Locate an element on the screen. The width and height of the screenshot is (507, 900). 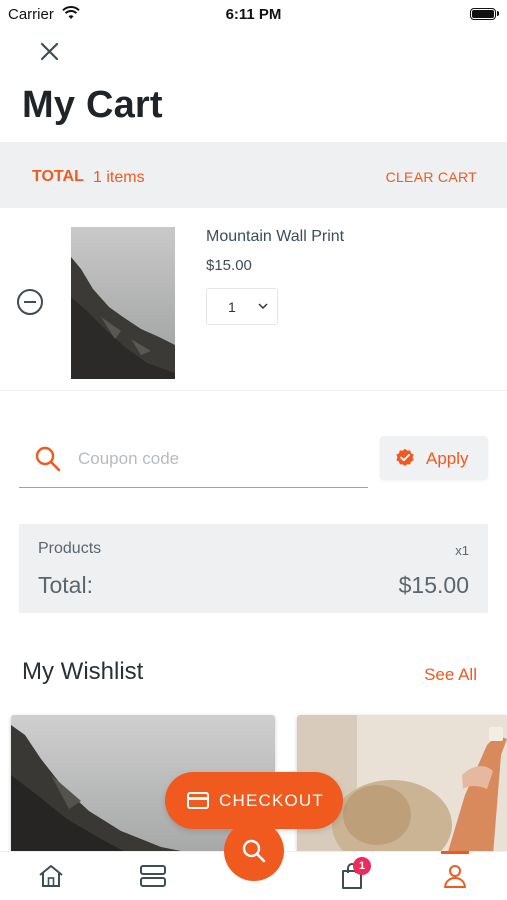
cart-total-bar: TOTAL 1 items CLEAR CART is located at coordinates (253, 175).